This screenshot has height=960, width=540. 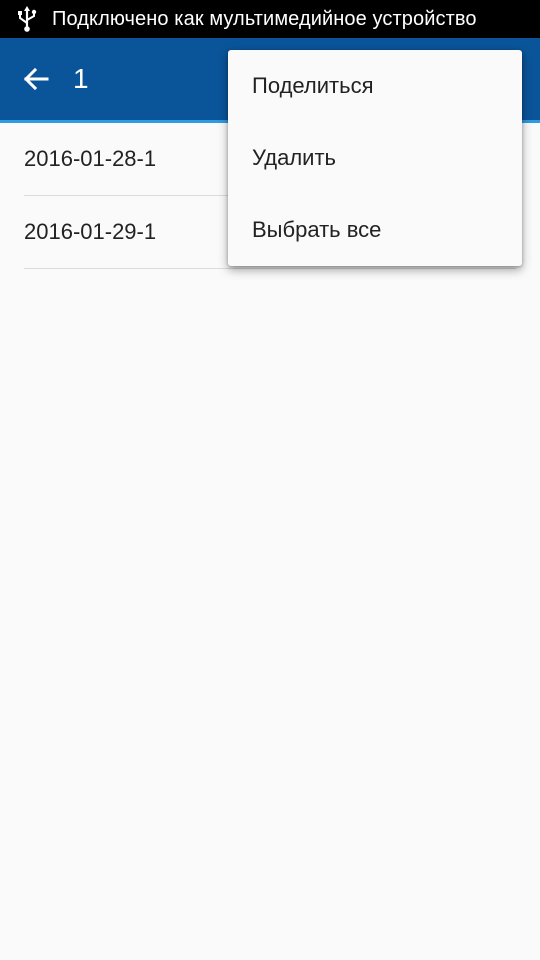 I want to click on menu-item-select-all: Выбрать все, so click(x=375, y=230).